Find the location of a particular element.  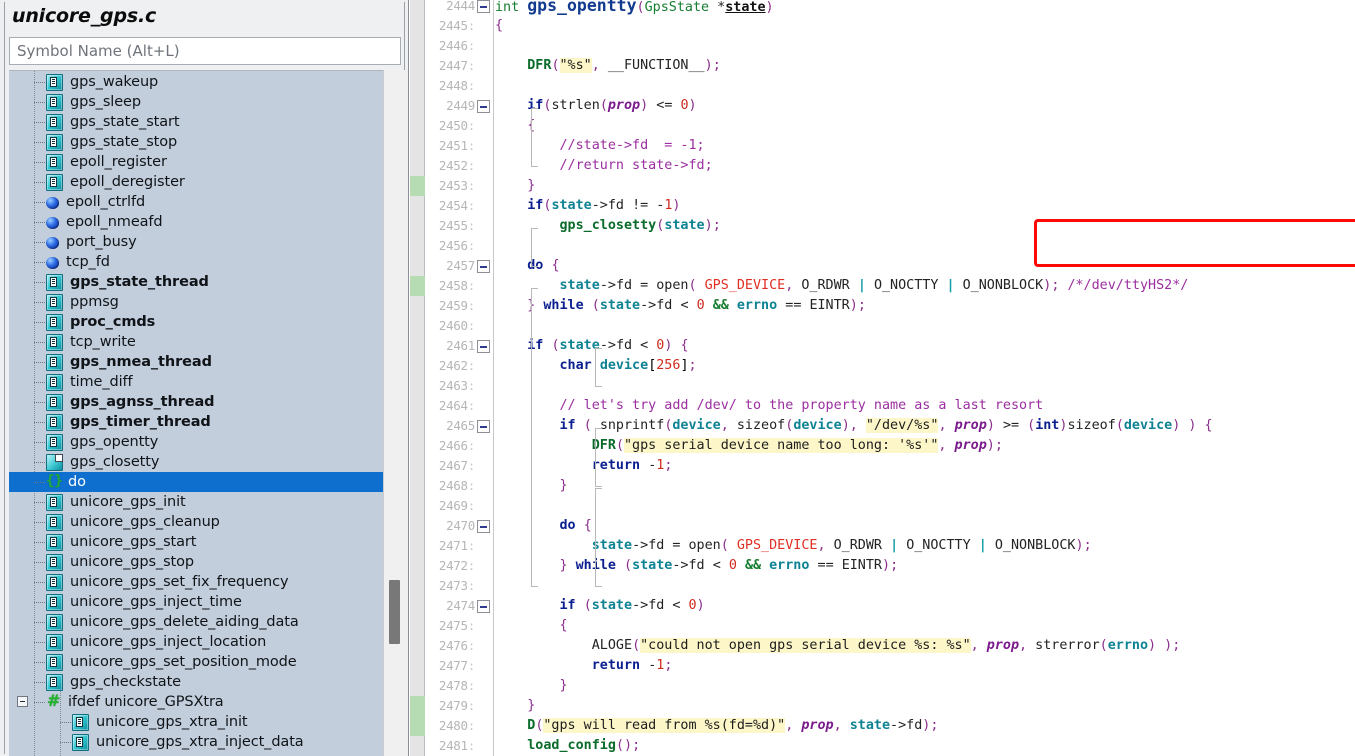

tree-item-port-busy: port_busy is located at coordinates (196, 242).